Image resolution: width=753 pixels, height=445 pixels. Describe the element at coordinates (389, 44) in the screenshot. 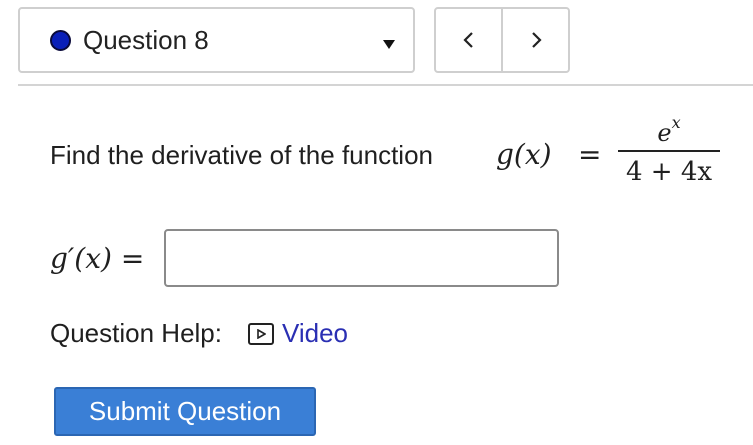

I see `caret-down-icon` at that location.